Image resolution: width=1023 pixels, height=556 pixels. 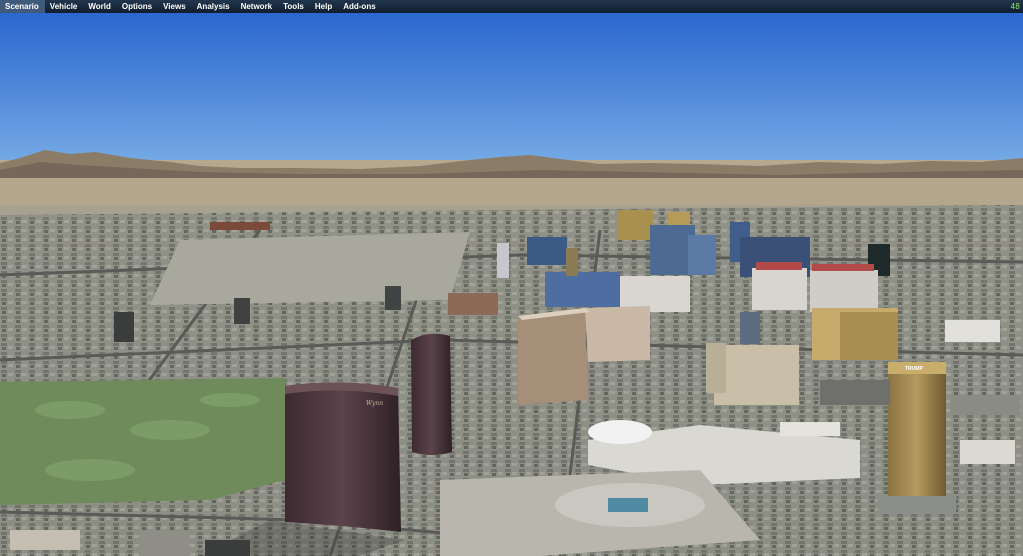 What do you see at coordinates (620, 432) in the screenshot?
I see `mall-cloud-roof` at bounding box center [620, 432].